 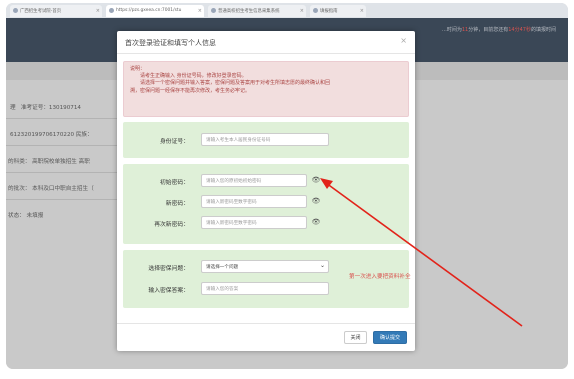 I want to click on confirm-password-row: 再次新密码： 请输入新密码至数字密码 👁, so click(x=266, y=222).